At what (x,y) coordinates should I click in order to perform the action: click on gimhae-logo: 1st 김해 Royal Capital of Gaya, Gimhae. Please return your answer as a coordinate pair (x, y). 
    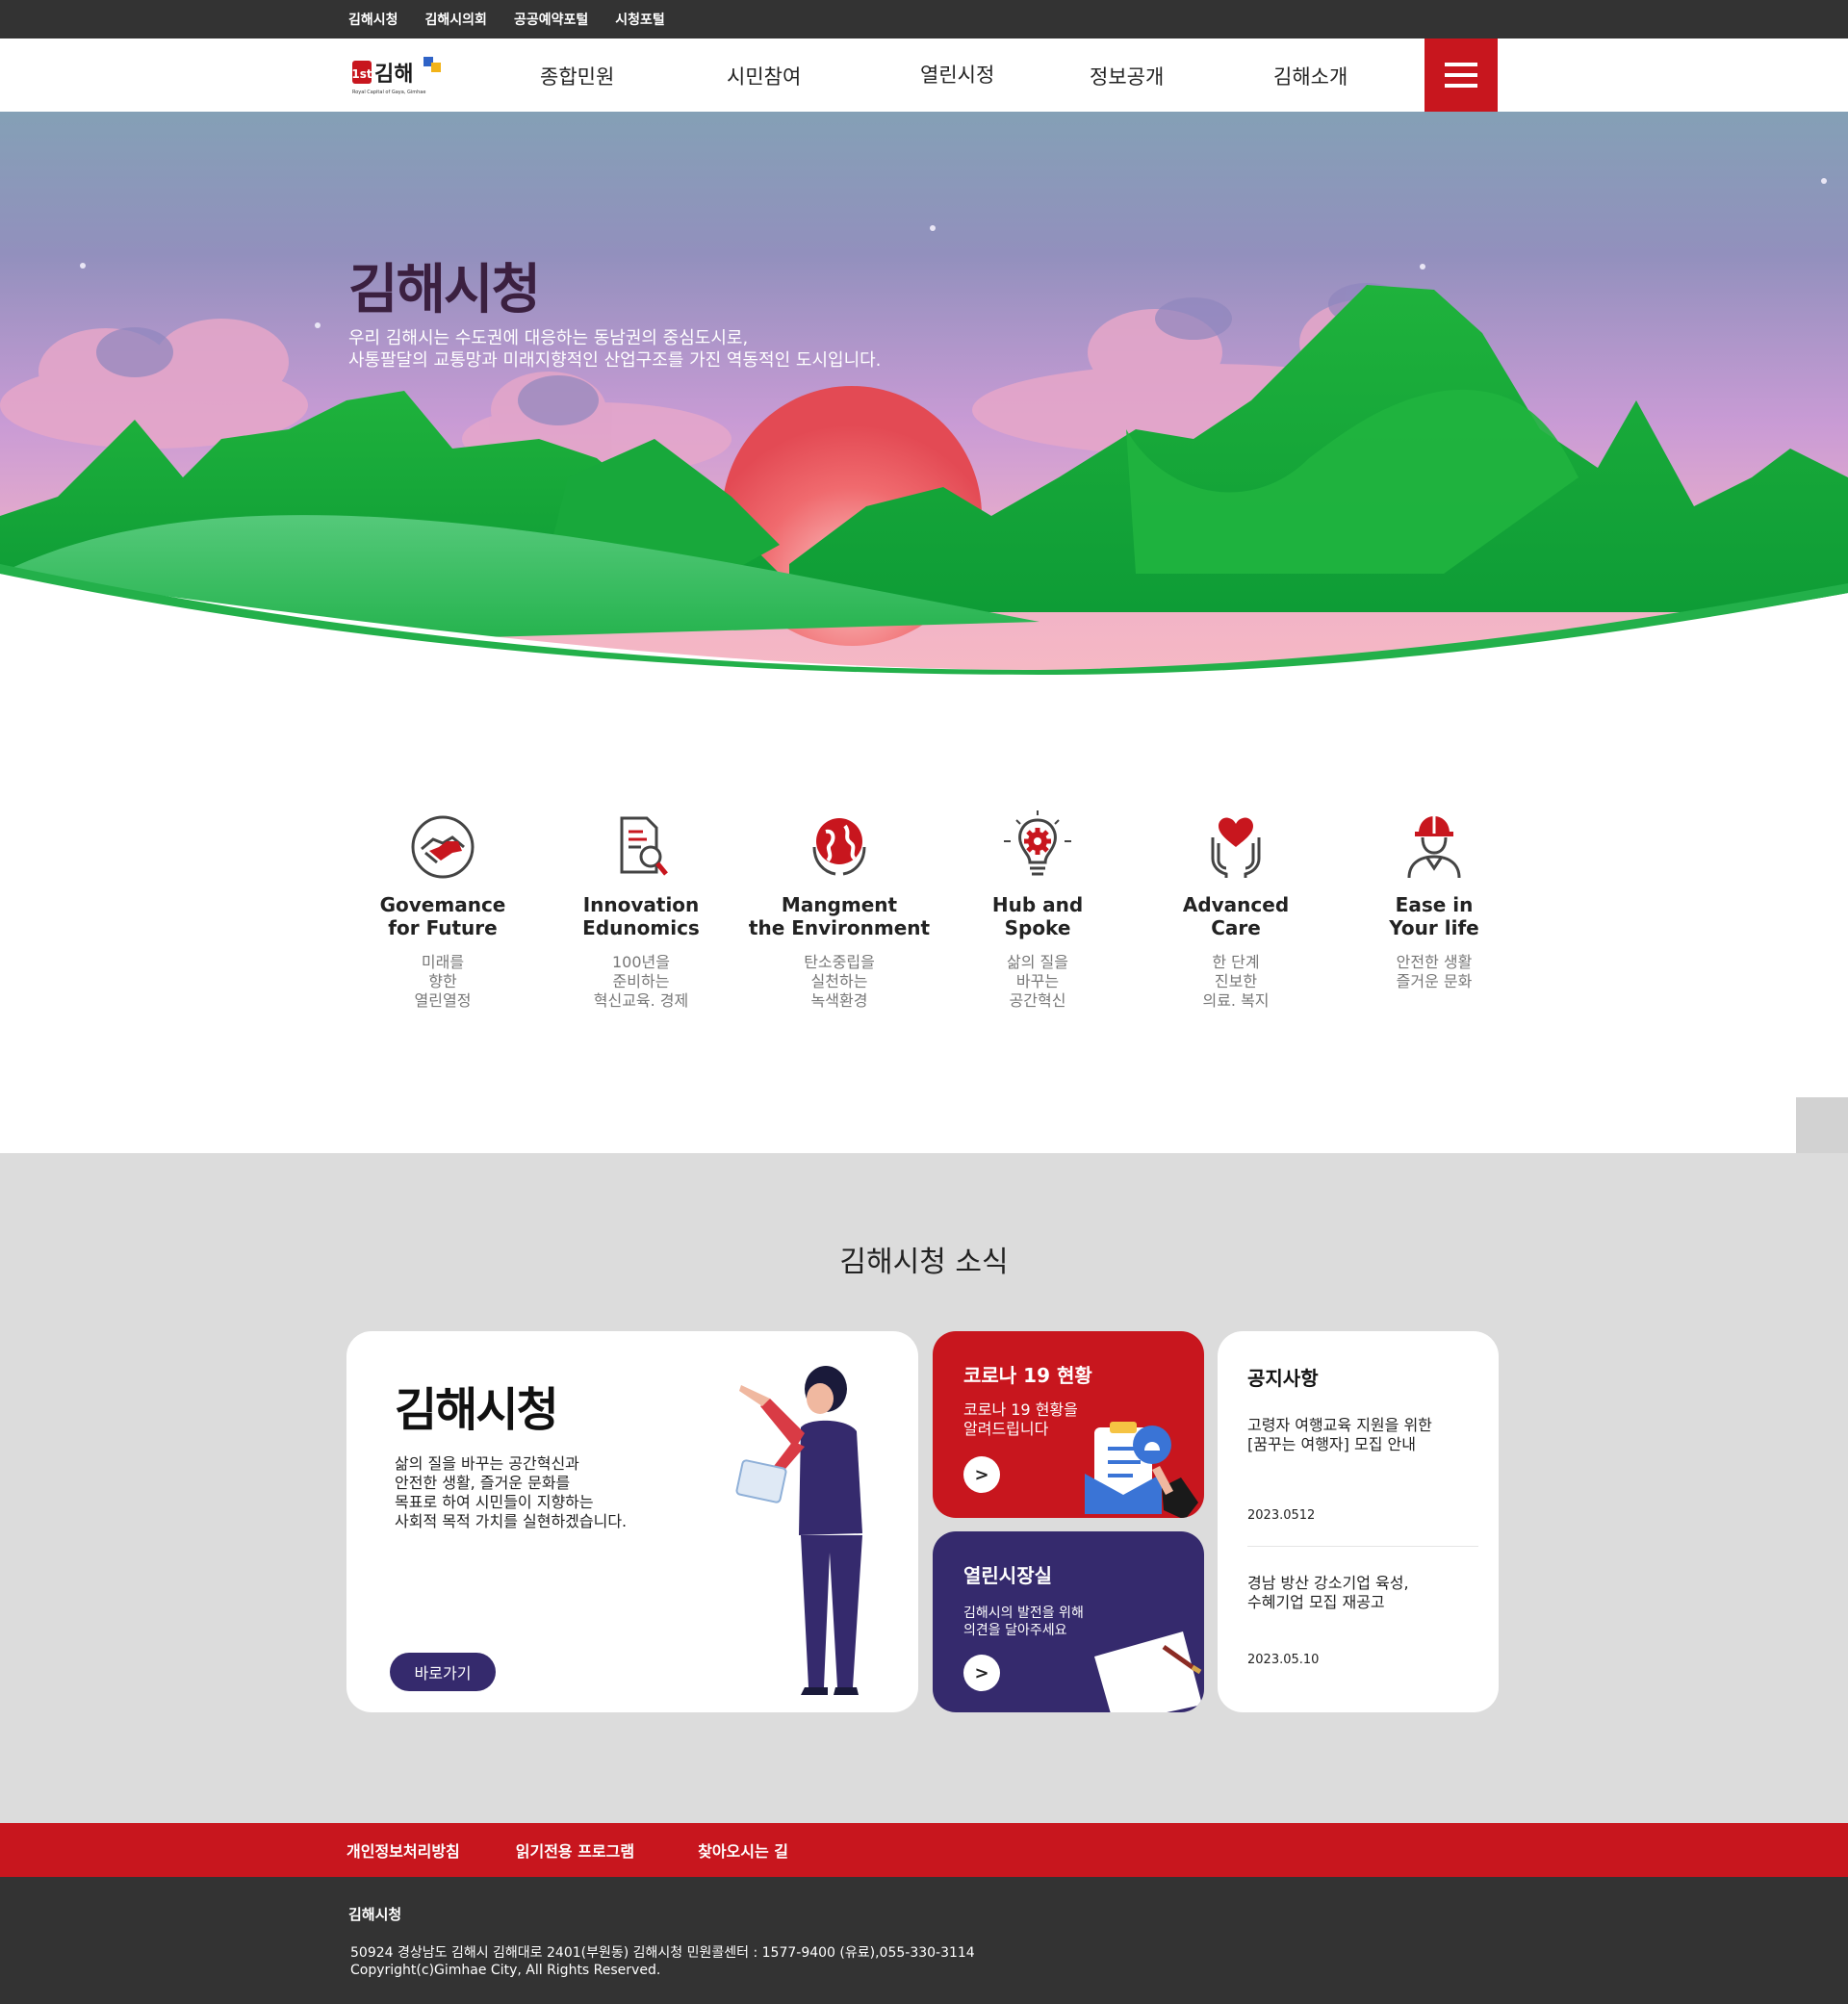
    Looking at the image, I should click on (398, 75).